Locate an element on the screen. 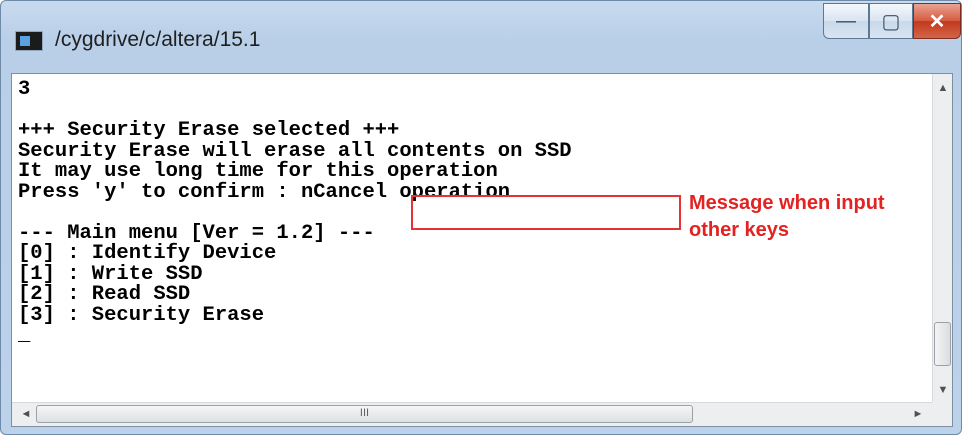 This screenshot has width=964, height=437. minimize-button: — is located at coordinates (846, 21).